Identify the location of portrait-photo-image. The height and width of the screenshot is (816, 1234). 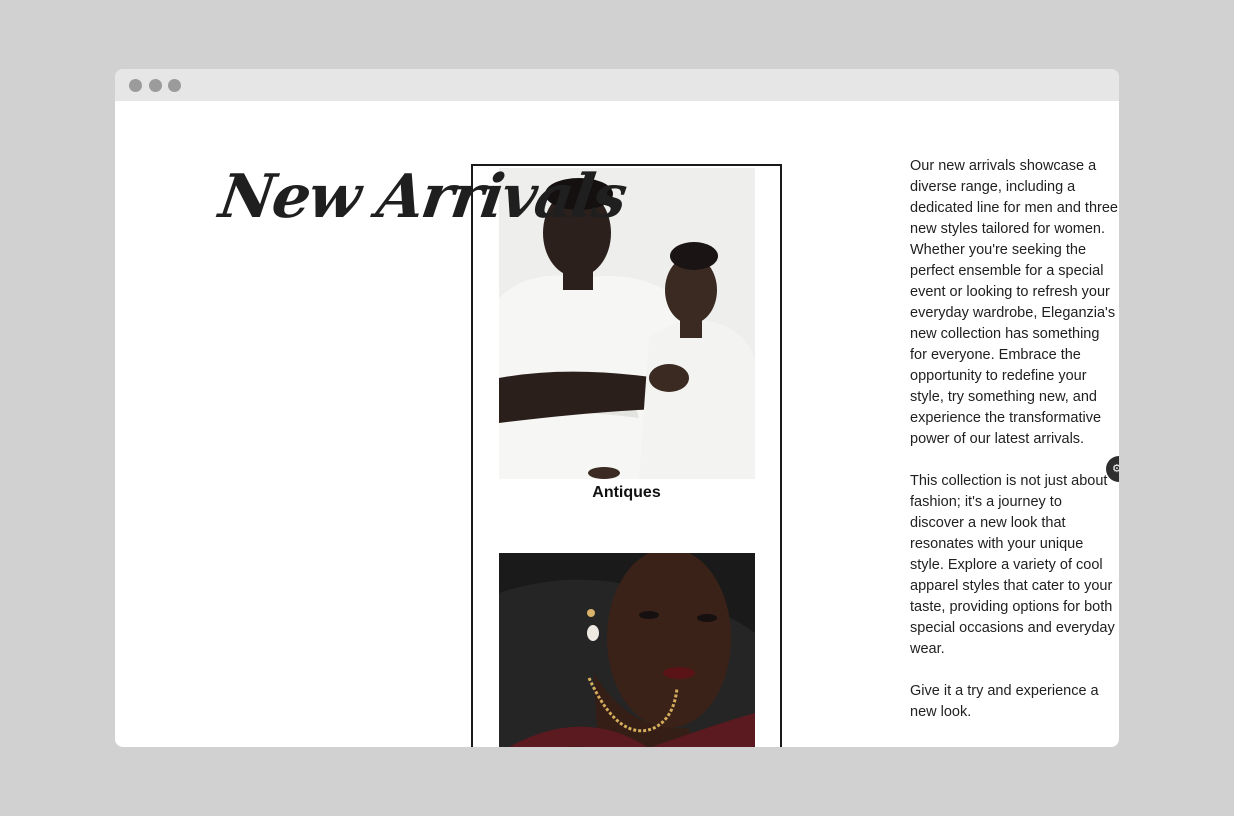
(627, 650).